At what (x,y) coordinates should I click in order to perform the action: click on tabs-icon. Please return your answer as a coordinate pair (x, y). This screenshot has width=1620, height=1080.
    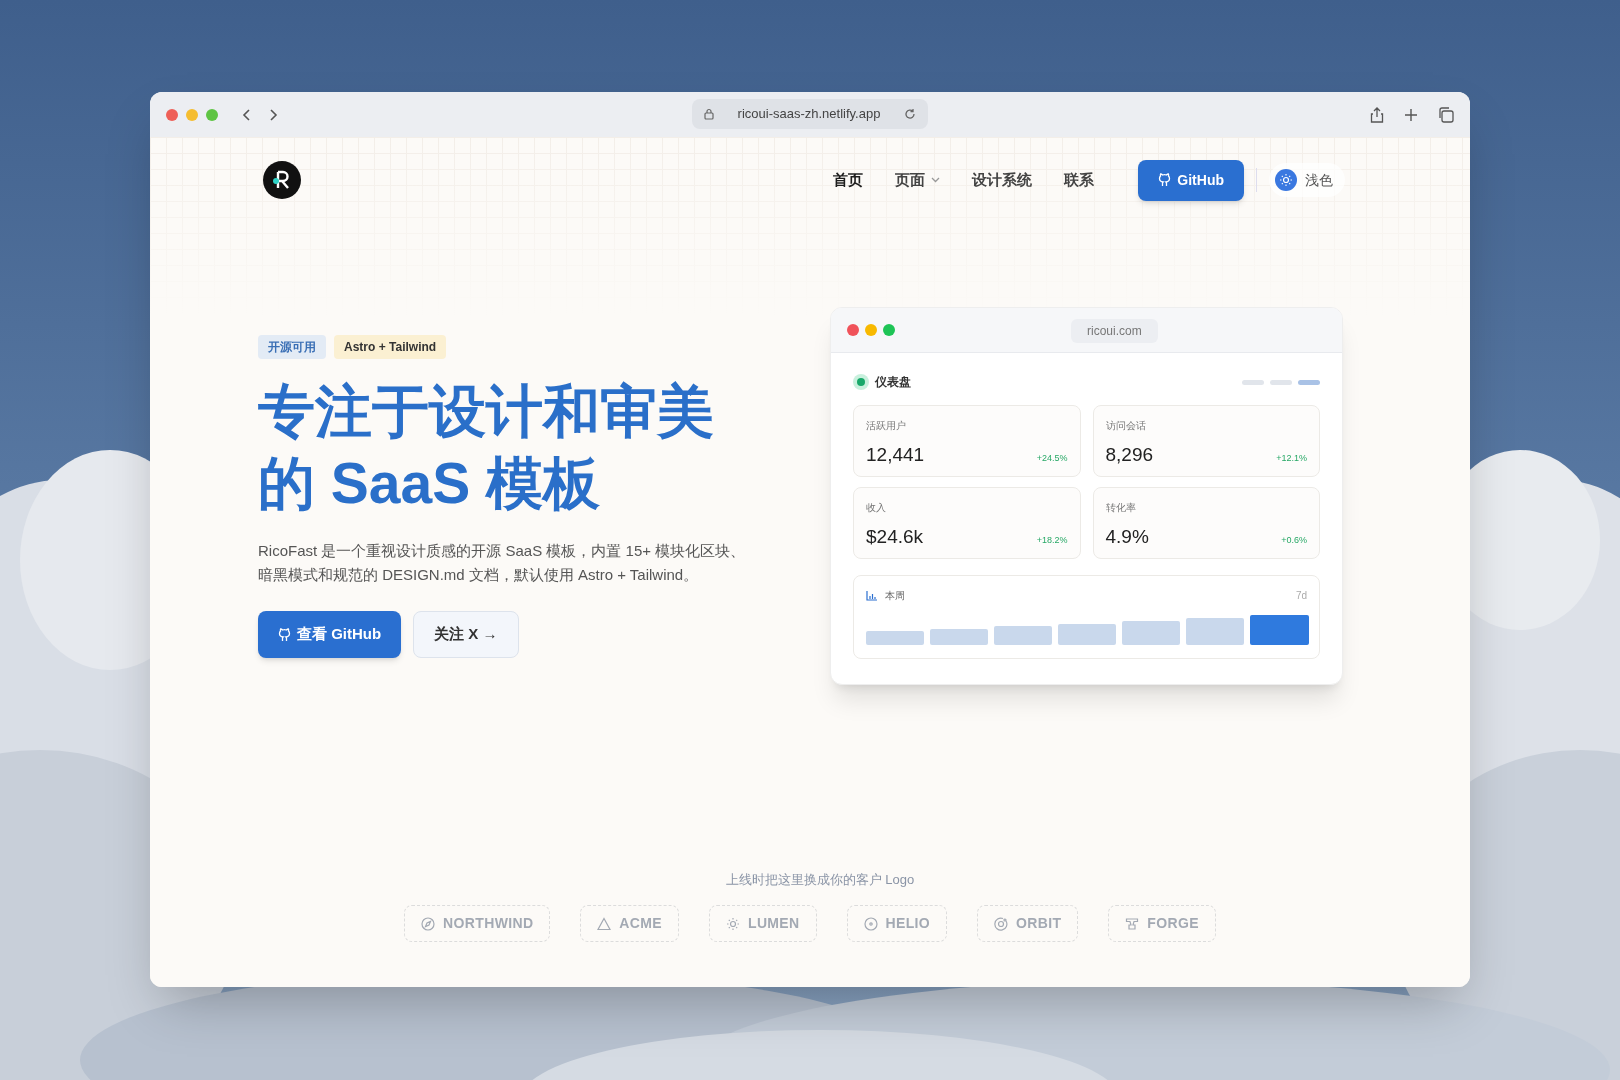
    Looking at the image, I should click on (1446, 114).